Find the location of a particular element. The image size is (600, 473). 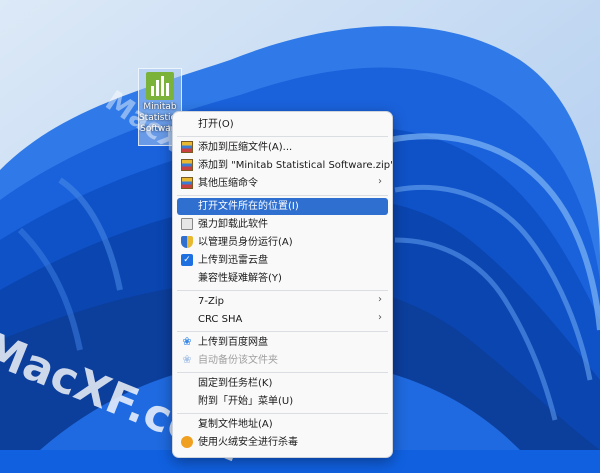

menu-item-upload-xunlei: ✓ 上传到迅雷云盘 is located at coordinates (282, 260).